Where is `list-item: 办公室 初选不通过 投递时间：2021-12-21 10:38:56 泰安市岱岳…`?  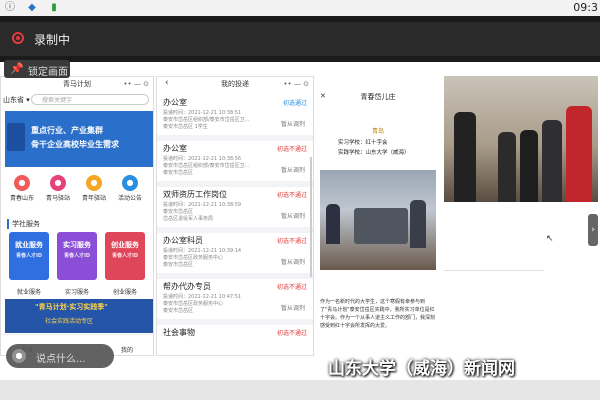
list-item: 办公室 初选不通过 投递时间：2021-12-21 10:38:56 泰安市岱岳… is located at coordinates (235, 164).